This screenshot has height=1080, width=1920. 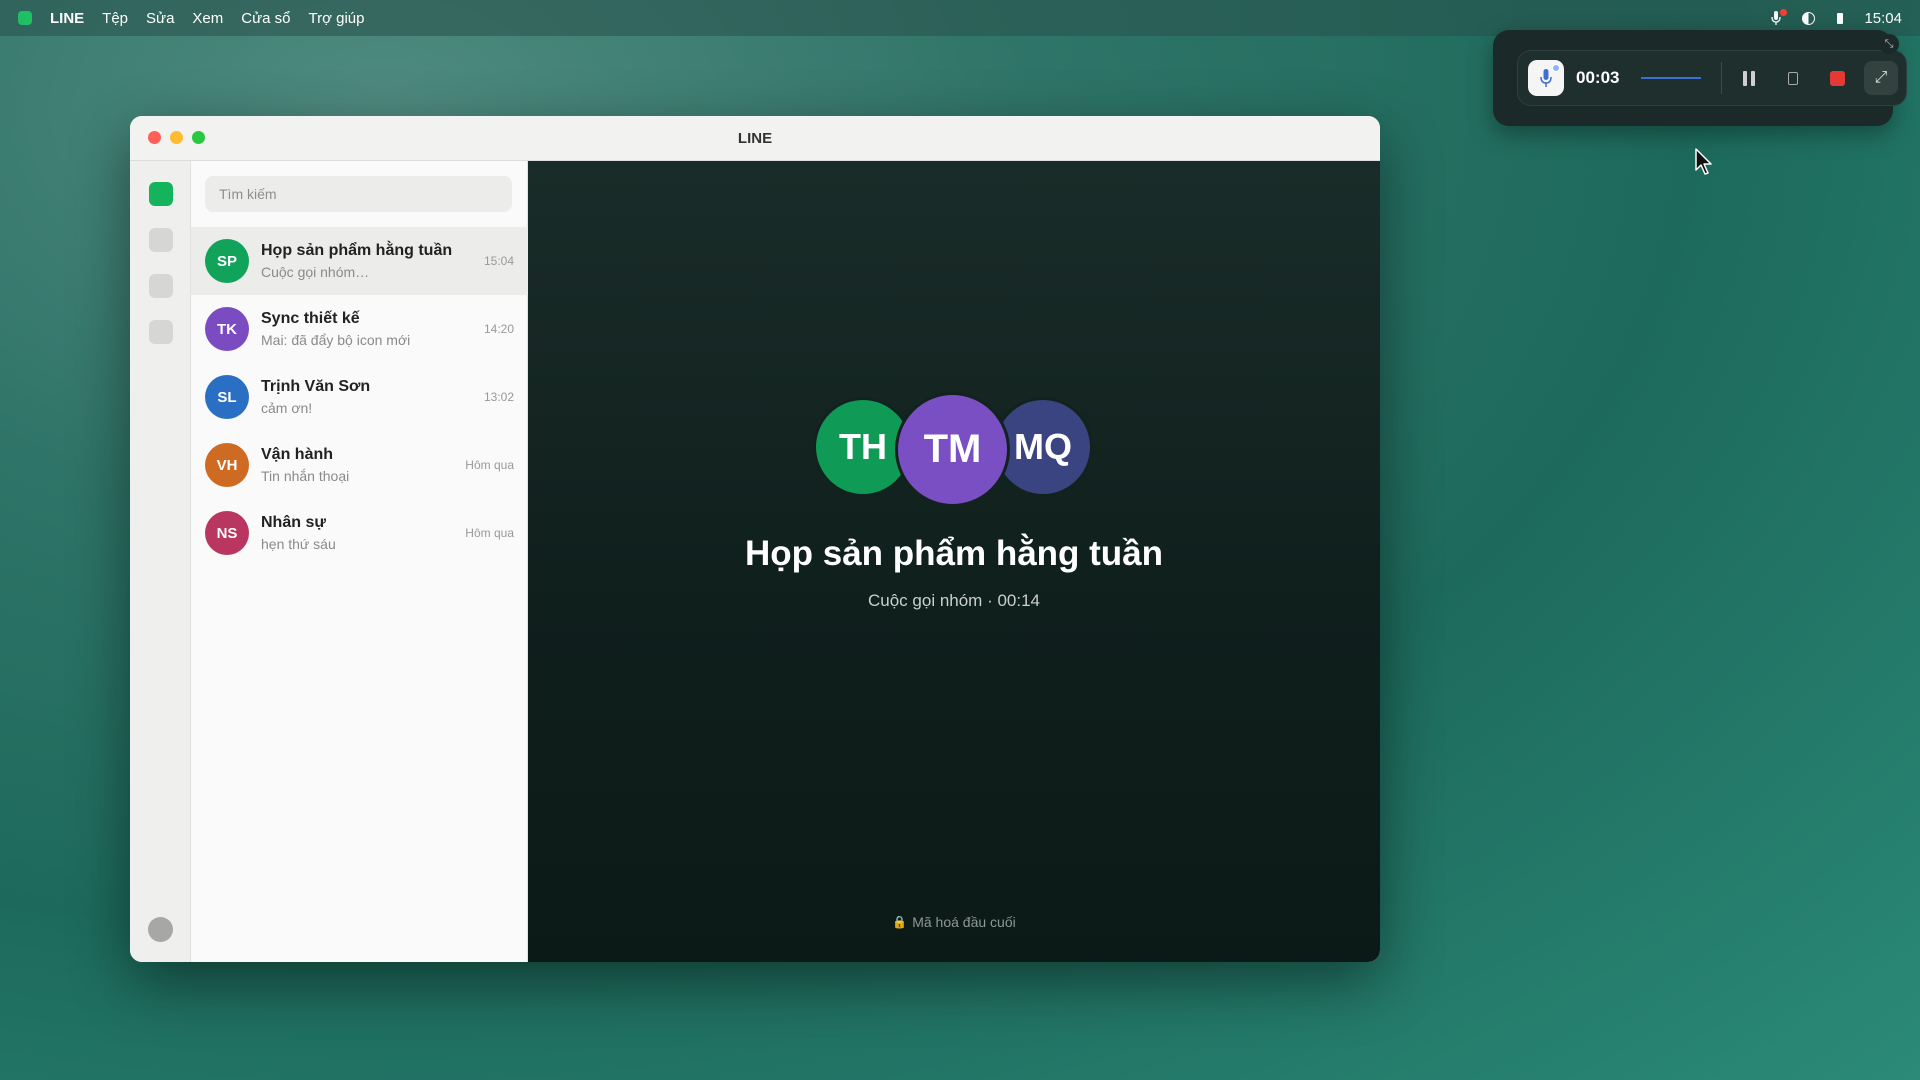 What do you see at coordinates (1546, 78) in the screenshot?
I see `recorder-mic-icon` at bounding box center [1546, 78].